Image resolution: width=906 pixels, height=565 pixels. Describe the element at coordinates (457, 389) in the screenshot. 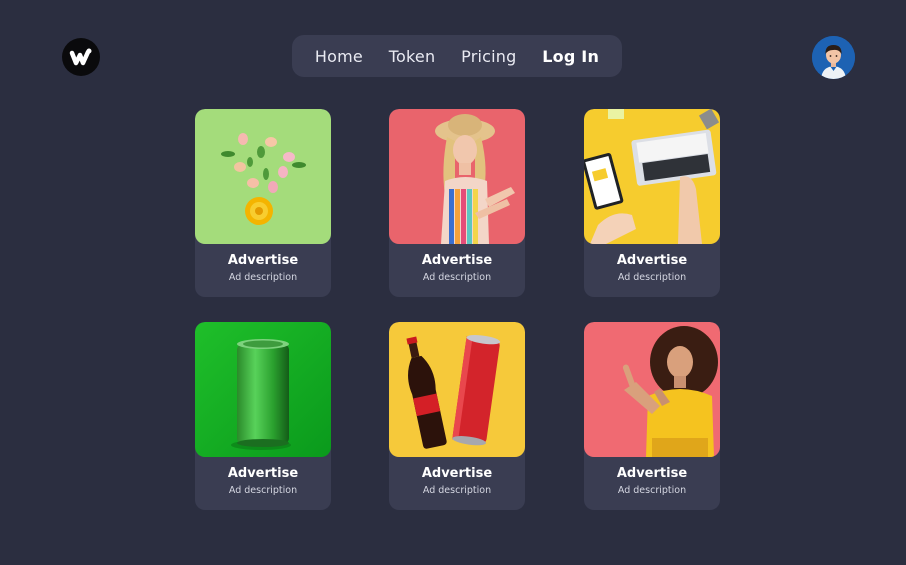

I see `ad-image-cola` at that location.